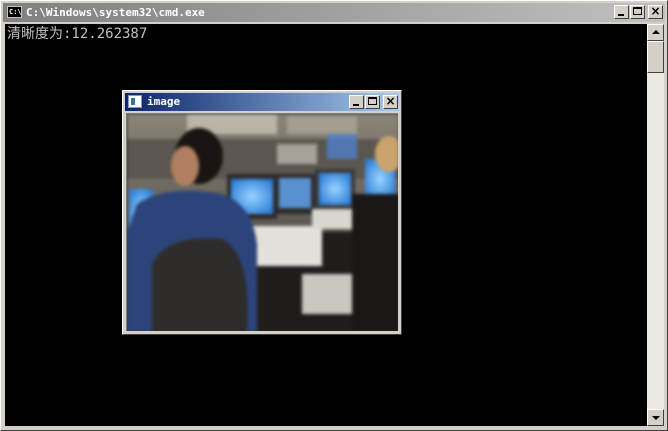 The height and width of the screenshot is (431, 668). What do you see at coordinates (14, 12) in the screenshot?
I see `cmd-icon: C:\` at bounding box center [14, 12].